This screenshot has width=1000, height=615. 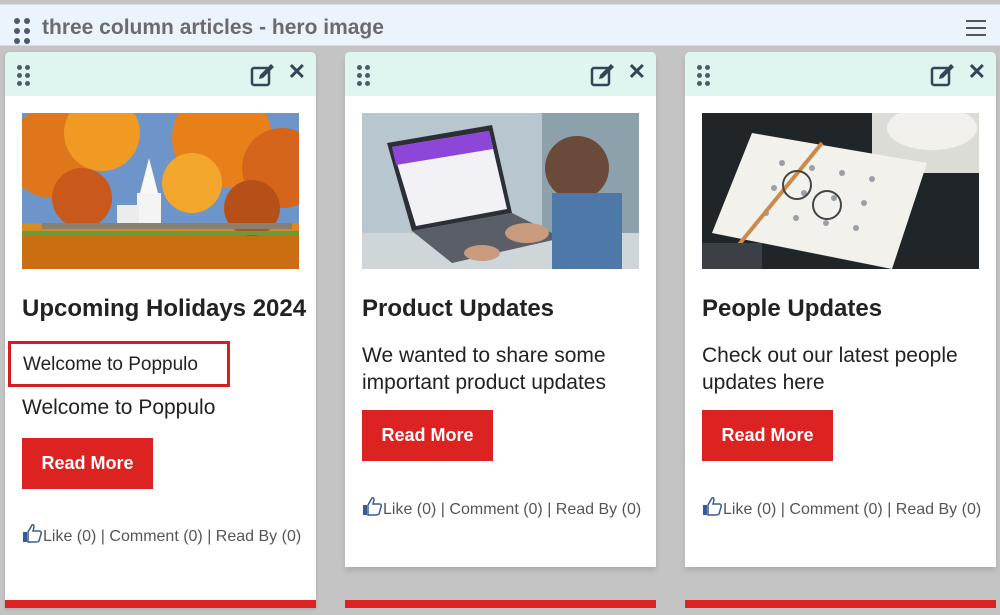 I want to click on article-title: Upcoming Holidays 2024, so click(x=164, y=308).